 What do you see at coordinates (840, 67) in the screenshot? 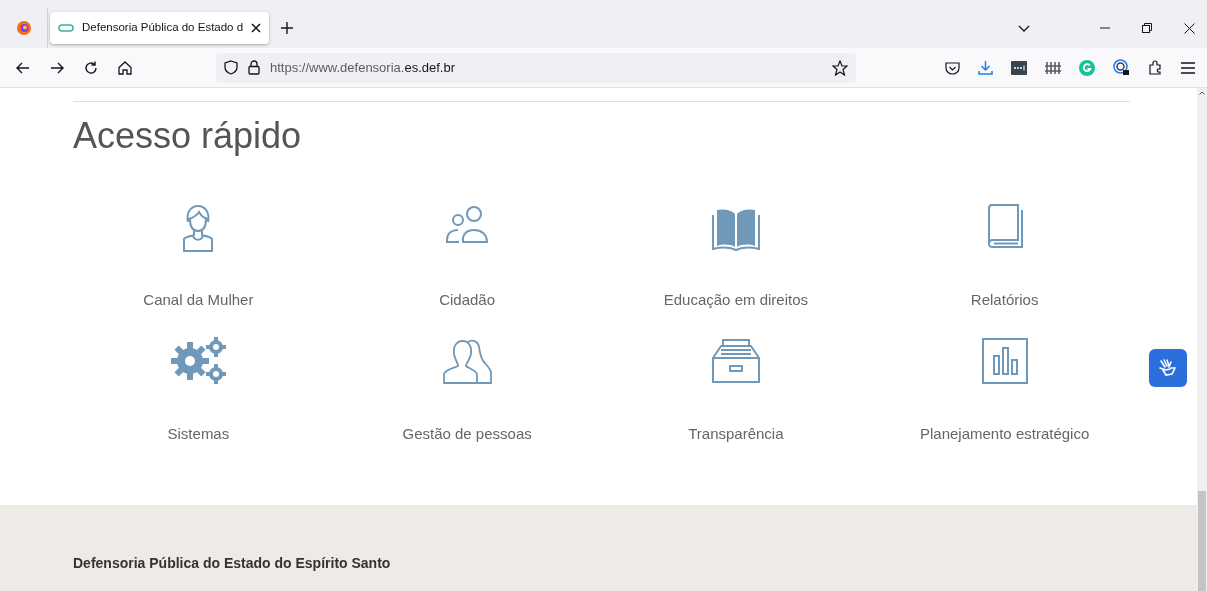
I see `bookmark-star-icon` at bounding box center [840, 67].